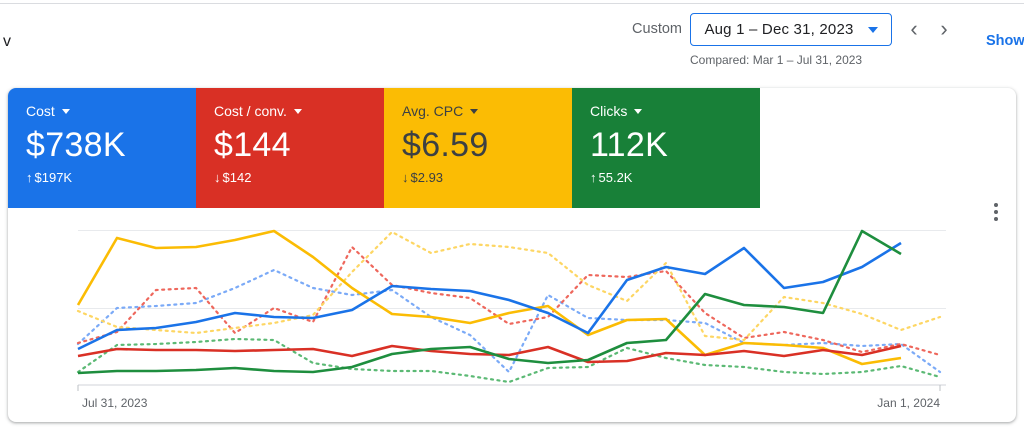 This screenshot has height=430, width=1024. What do you see at coordinates (509, 360) in the screenshot?
I see `series-previous-clicks` at bounding box center [509, 360].